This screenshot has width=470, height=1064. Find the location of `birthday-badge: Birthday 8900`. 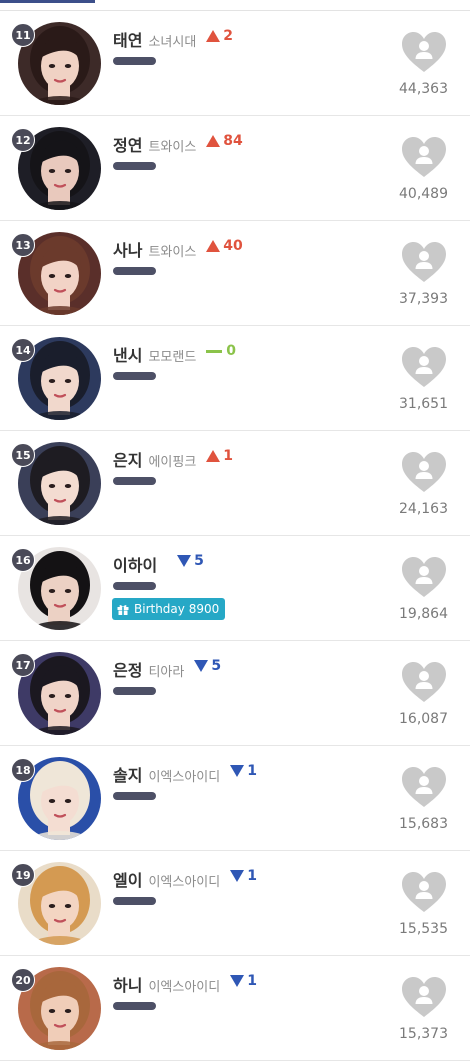

birthday-badge: Birthday 8900 is located at coordinates (169, 609).